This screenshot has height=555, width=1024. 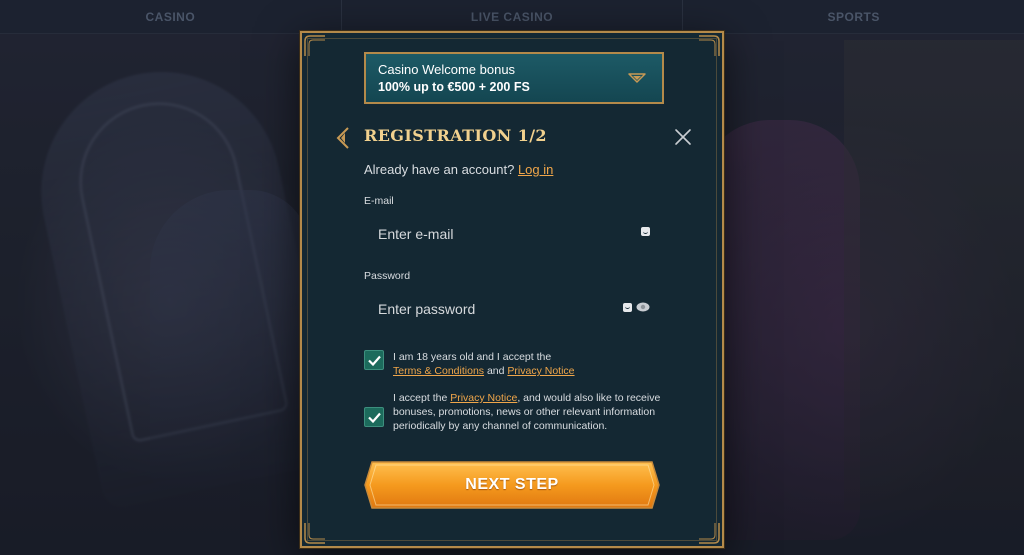 I want to click on registration-title: Registration 1/2, so click(x=455, y=135).